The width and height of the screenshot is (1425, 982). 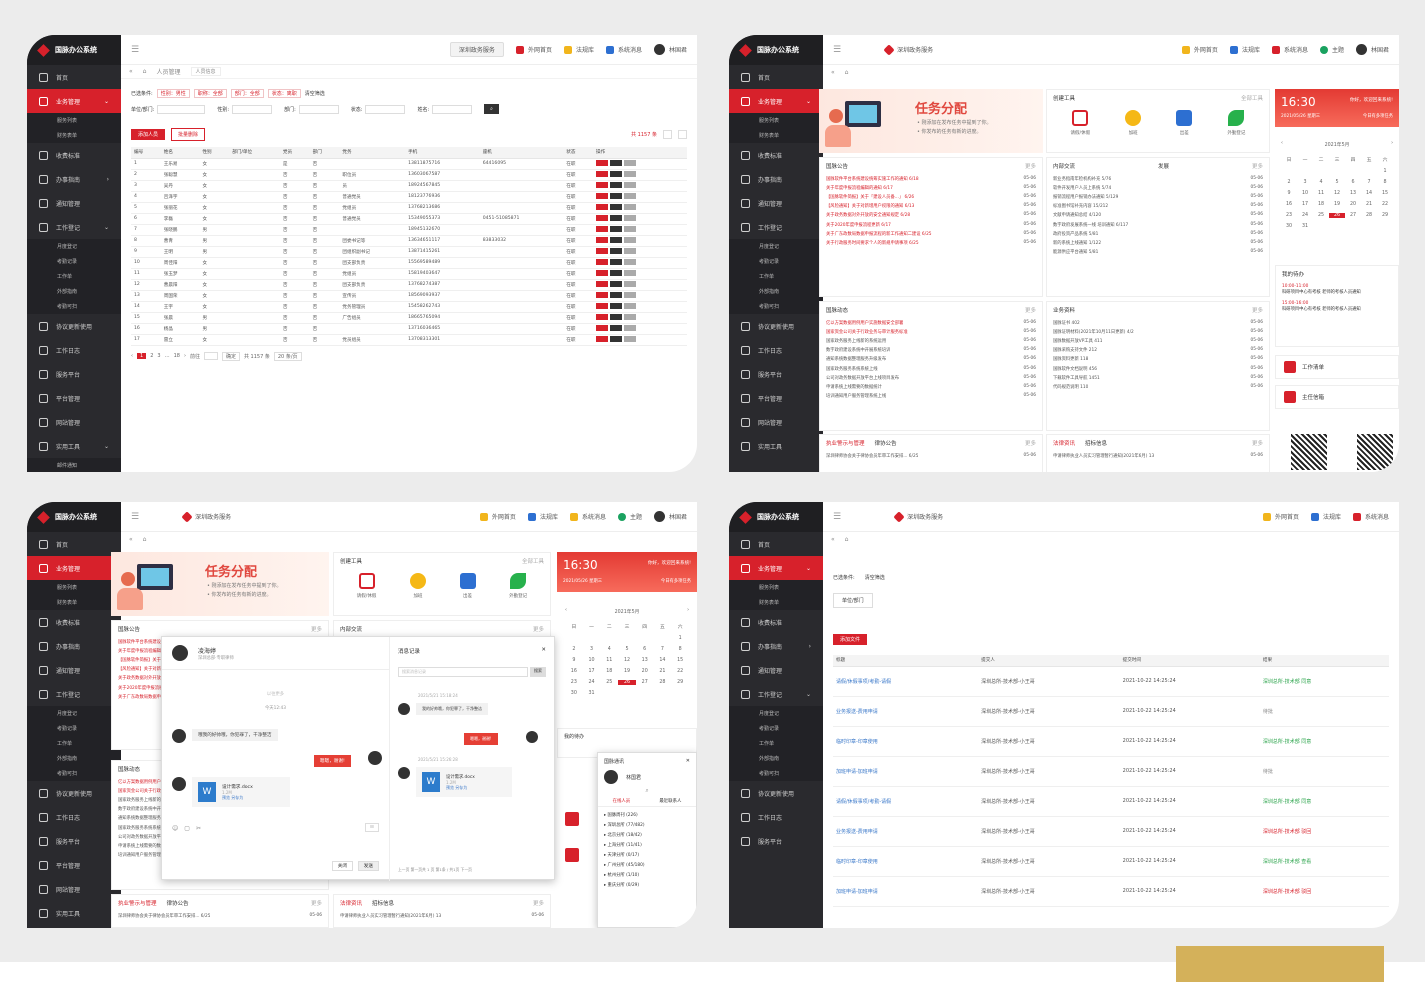 I want to click on folder-icon: ▢, so click(x=187, y=828).